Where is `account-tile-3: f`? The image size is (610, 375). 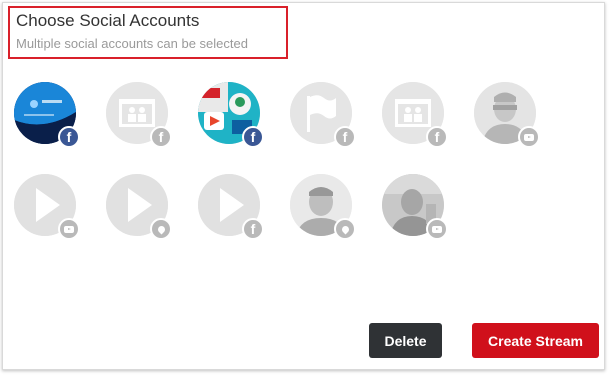 account-tile-3: f is located at coordinates (231, 115).